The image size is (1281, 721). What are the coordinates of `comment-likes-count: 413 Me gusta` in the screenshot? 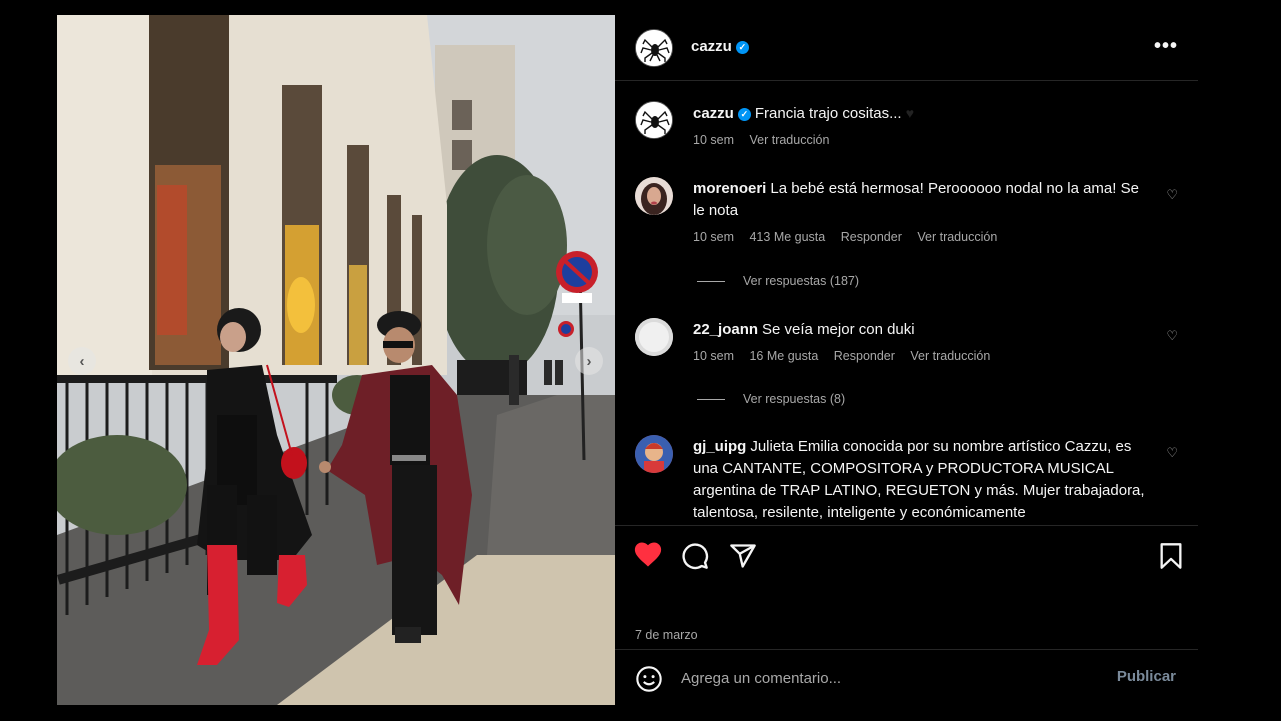 It's located at (787, 237).